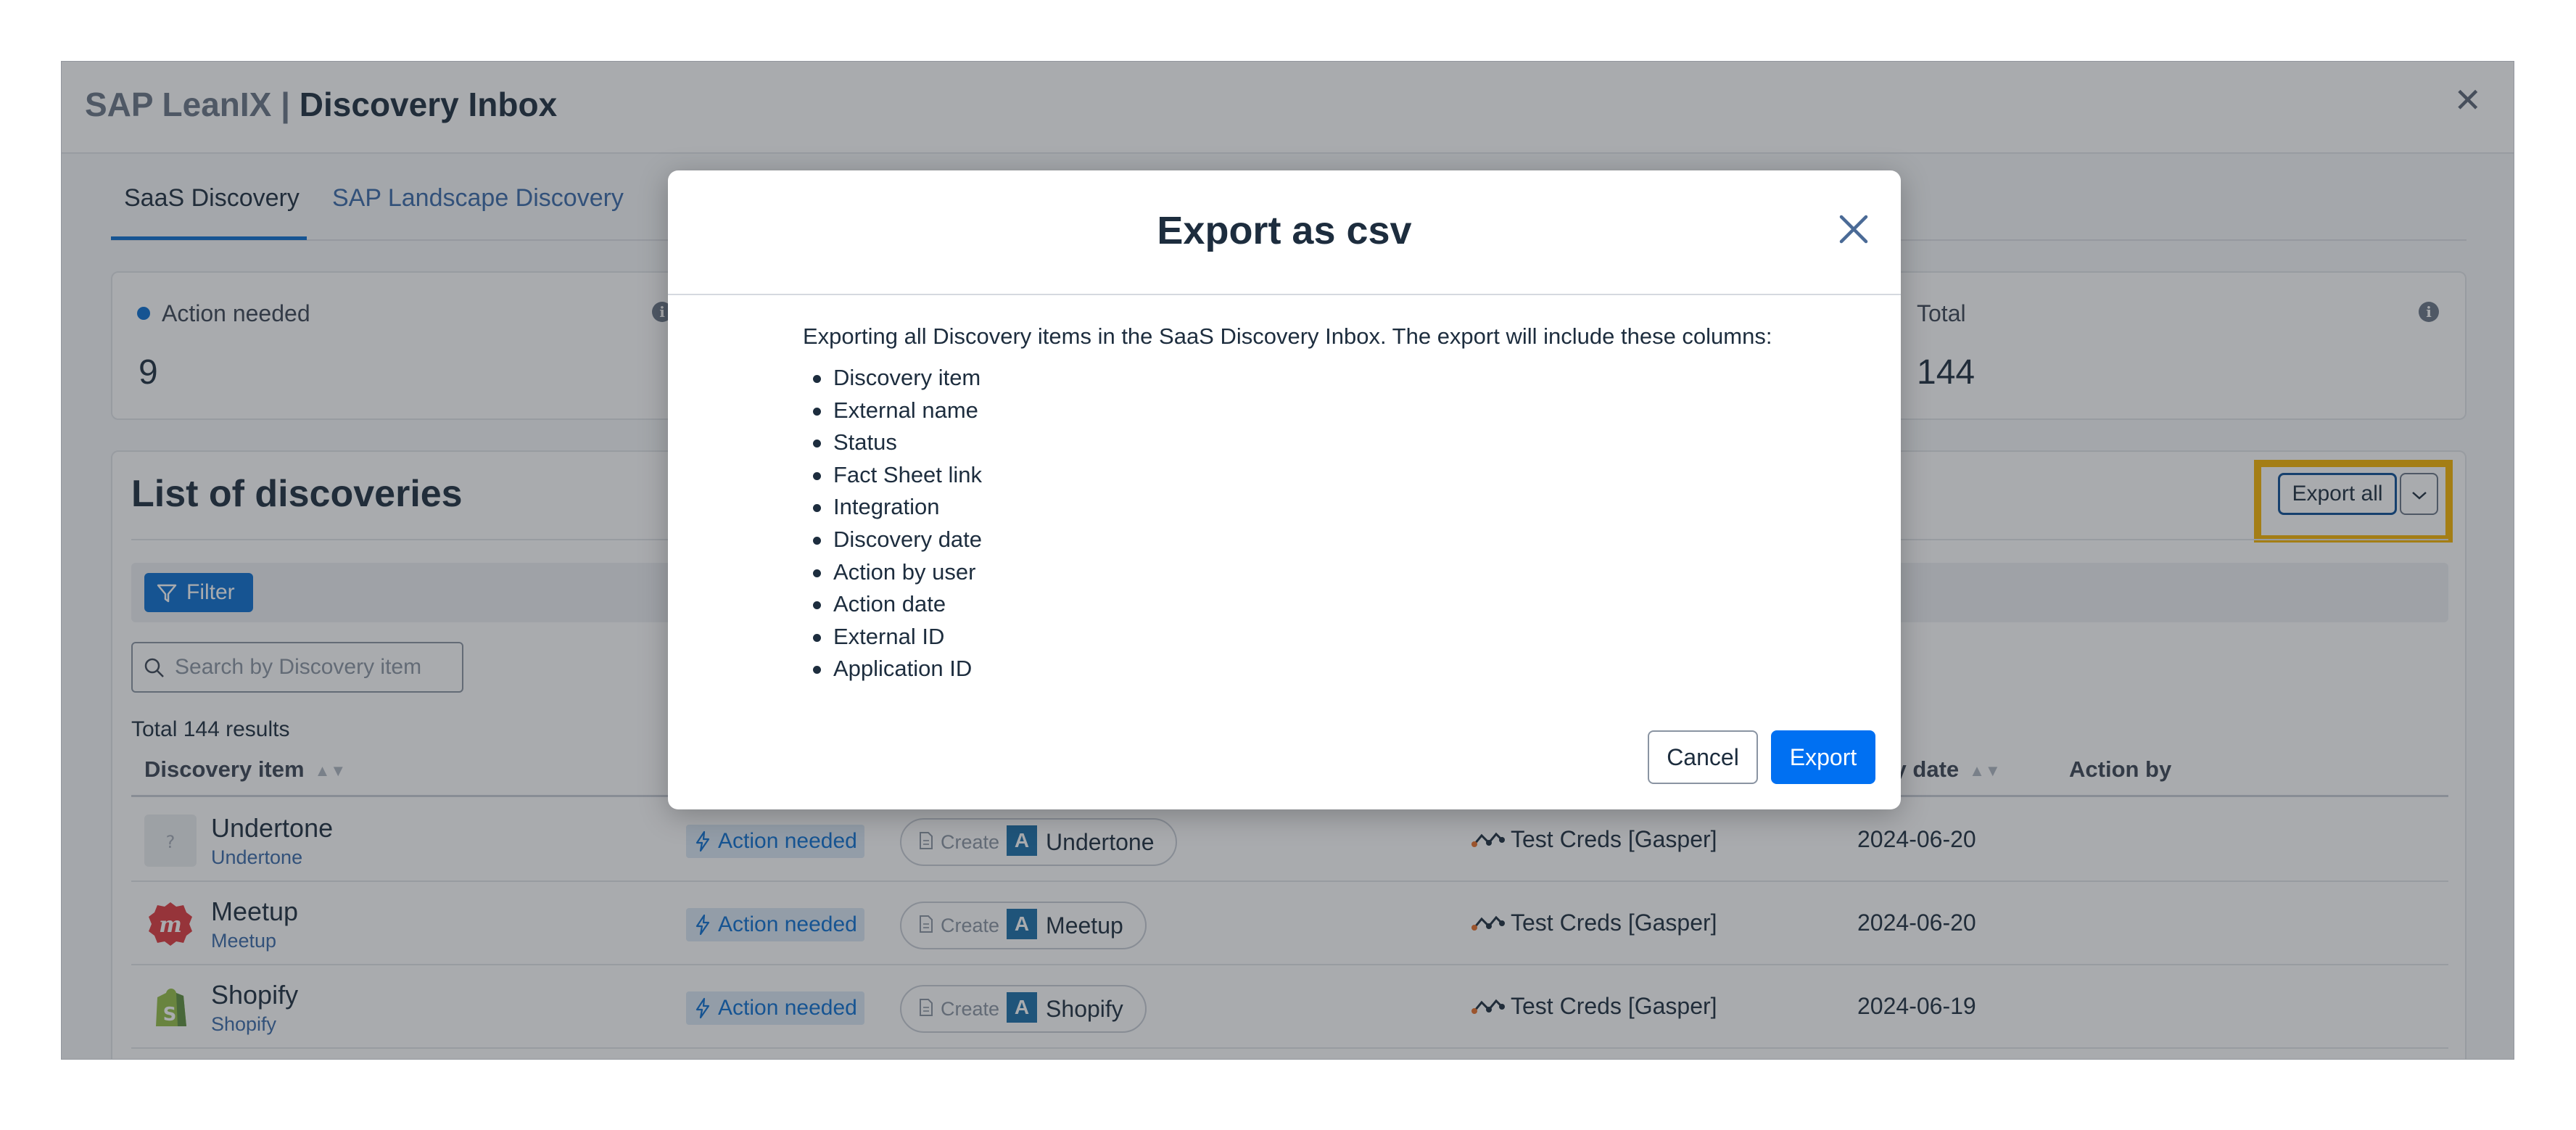 The image size is (2576, 1130). I want to click on export-column-label: Fact Sheet link, so click(908, 474).